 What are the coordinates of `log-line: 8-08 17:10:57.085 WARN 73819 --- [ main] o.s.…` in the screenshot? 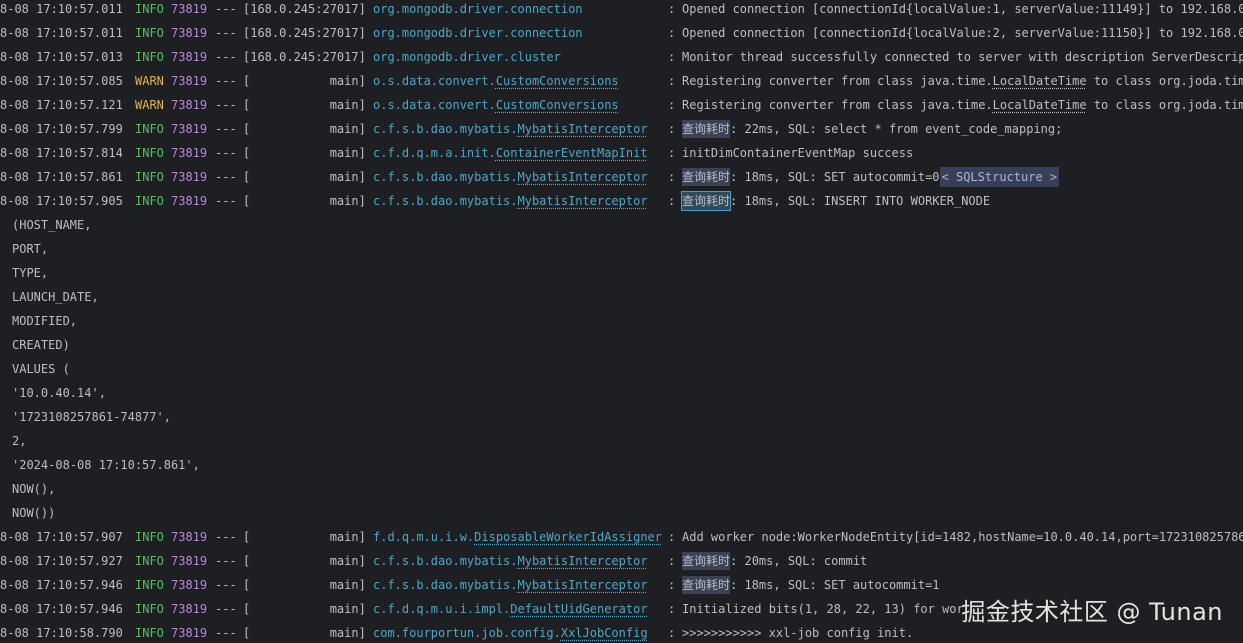 It's located at (621, 81).